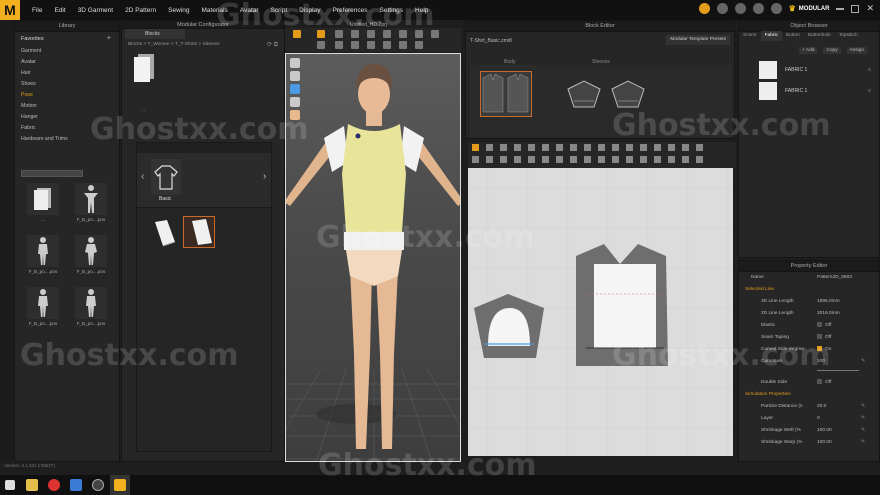  Describe the element at coordinates (295, 115) in the screenshot. I see `skin-display-icon` at that location.